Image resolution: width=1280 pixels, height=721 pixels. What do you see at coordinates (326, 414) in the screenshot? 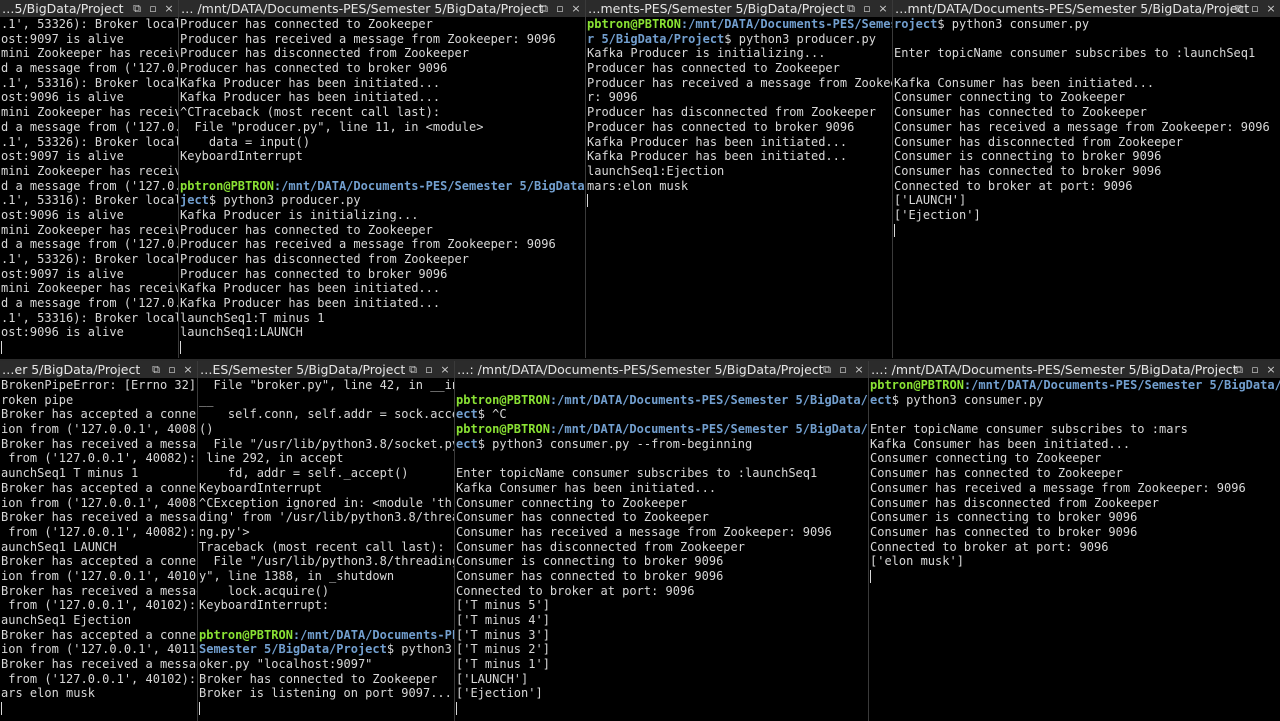
I see `terminal-line: self.conn, self.addr = sock.accept` at bounding box center [326, 414].